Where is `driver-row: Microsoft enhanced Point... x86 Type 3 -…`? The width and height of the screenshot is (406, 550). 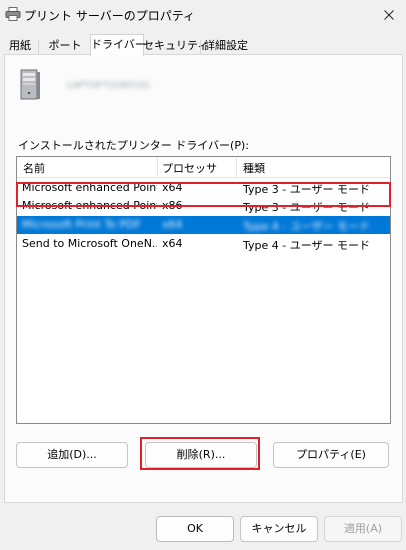
driver-row: Microsoft enhanced Point... x86 Type 3 -… is located at coordinates (203, 206).